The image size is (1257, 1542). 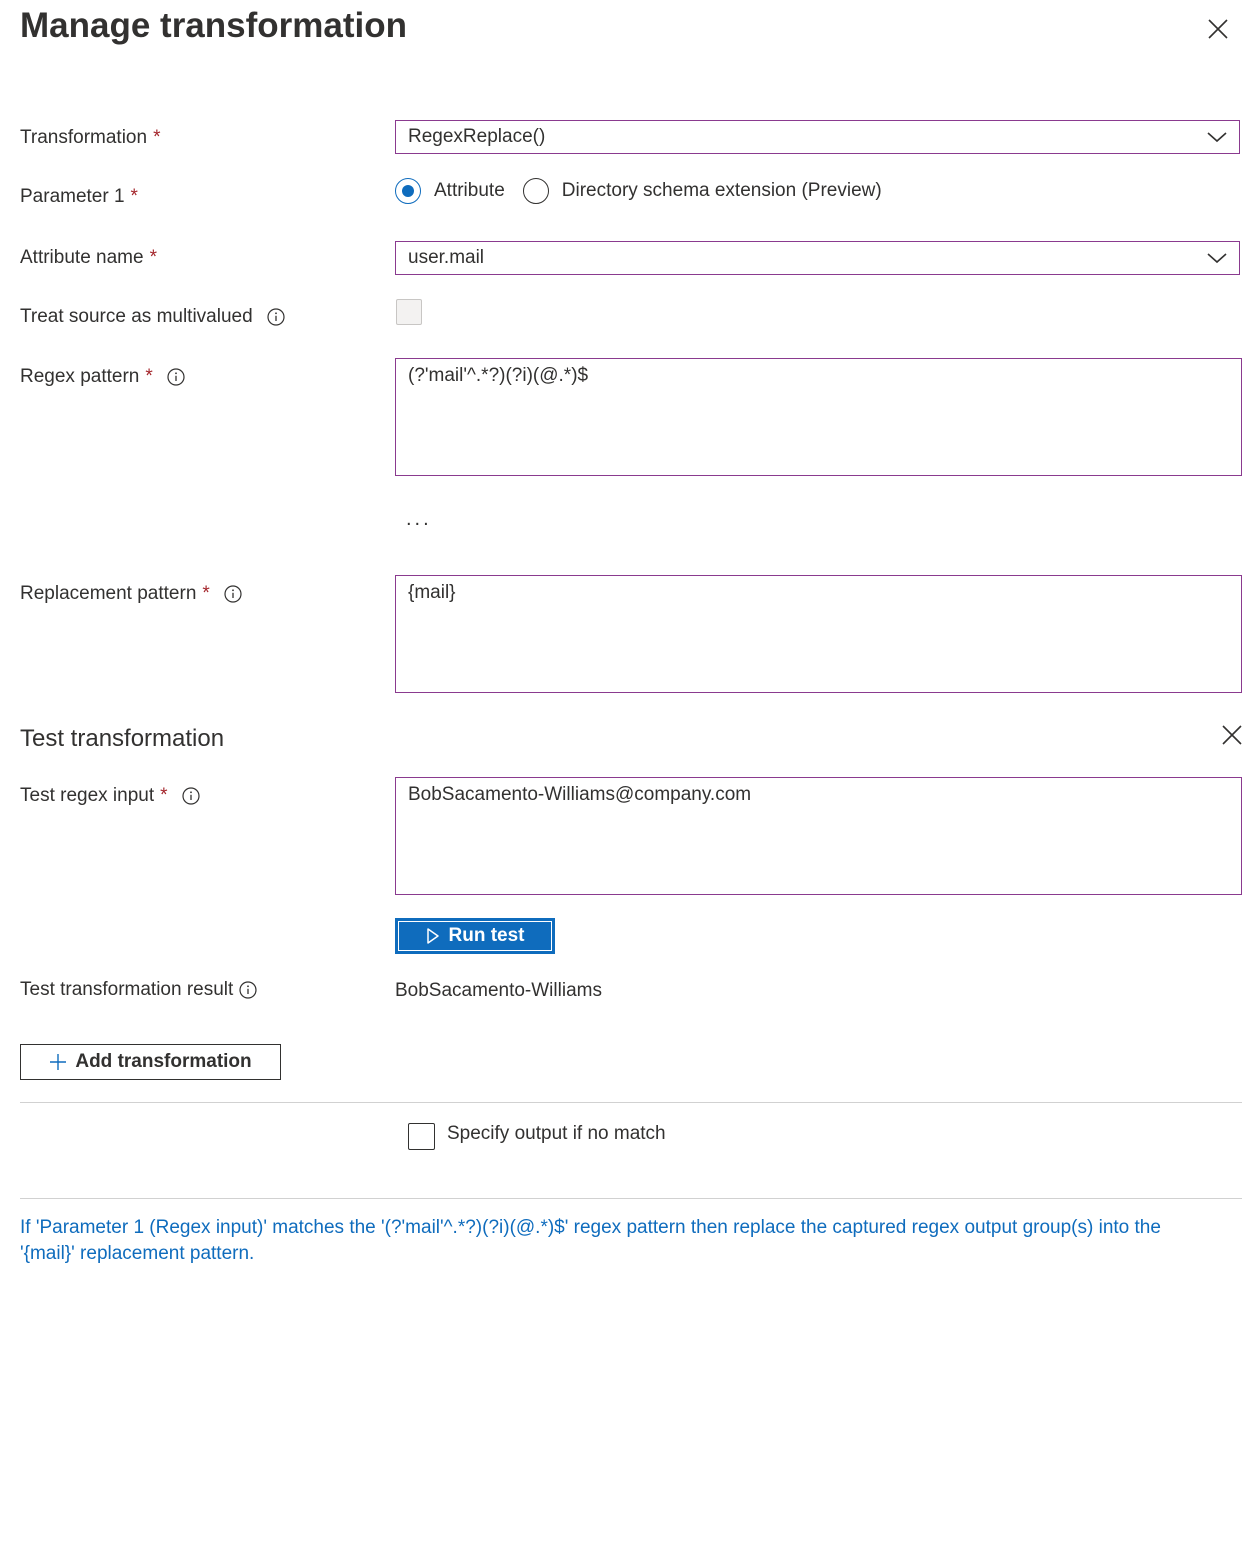 What do you see at coordinates (409, 312) in the screenshot?
I see `treat-multivalued-checkbox` at bounding box center [409, 312].